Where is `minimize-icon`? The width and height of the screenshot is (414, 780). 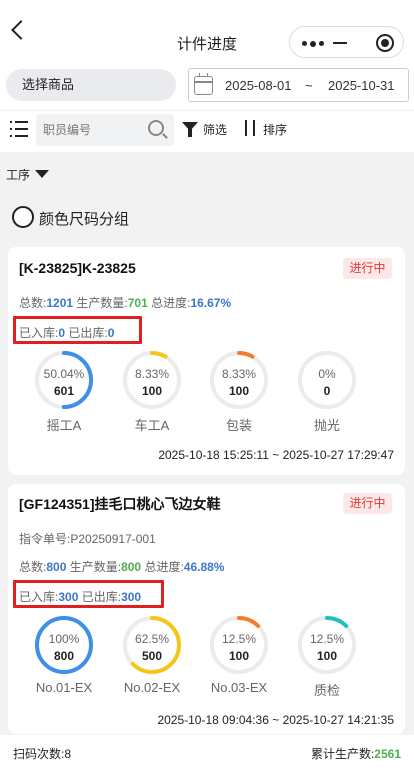
minimize-icon is located at coordinates (340, 43).